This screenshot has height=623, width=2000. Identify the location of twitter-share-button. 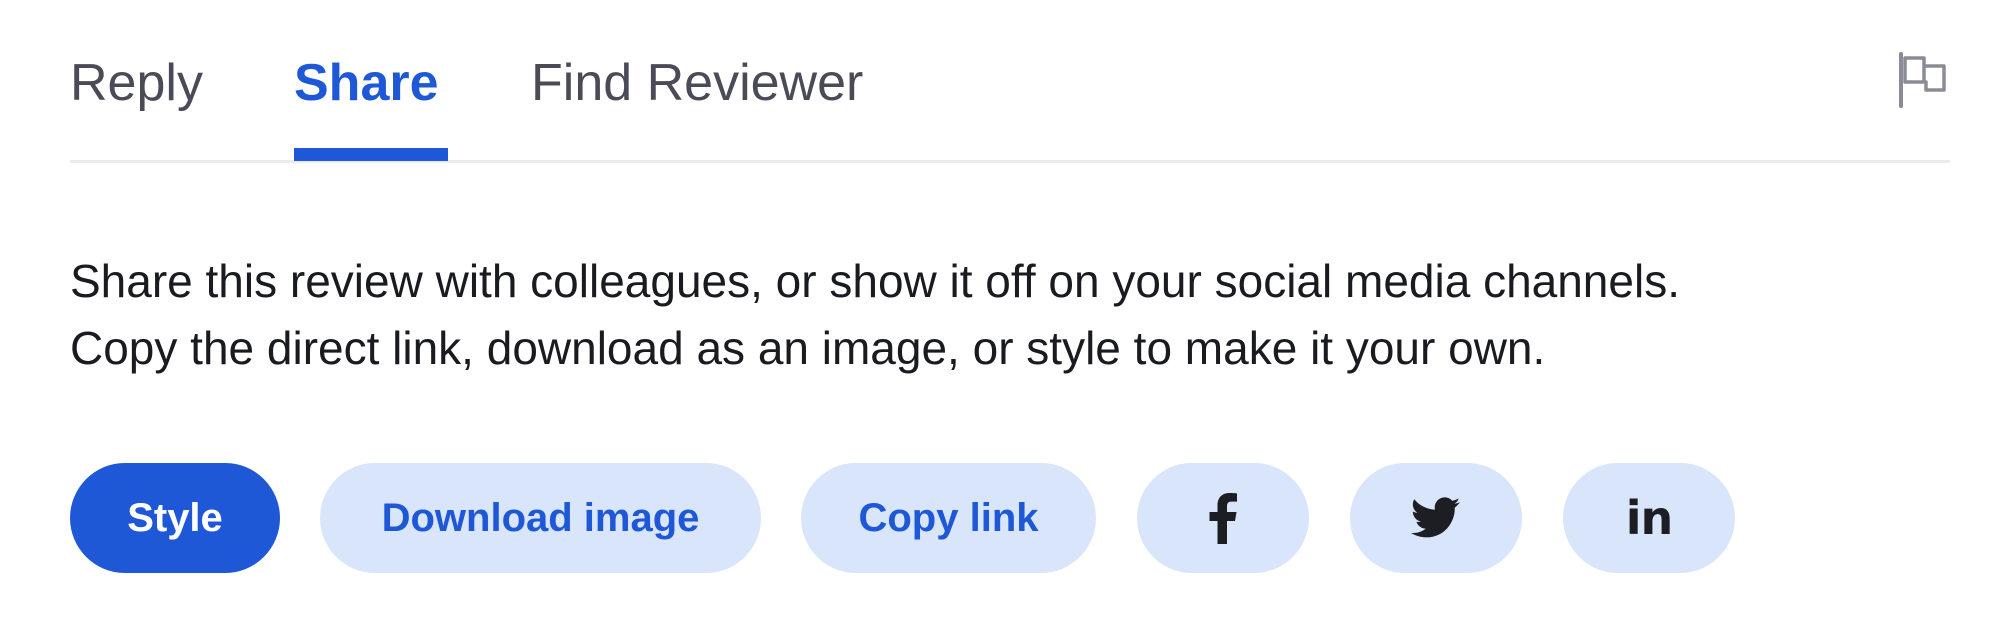
(1436, 518).